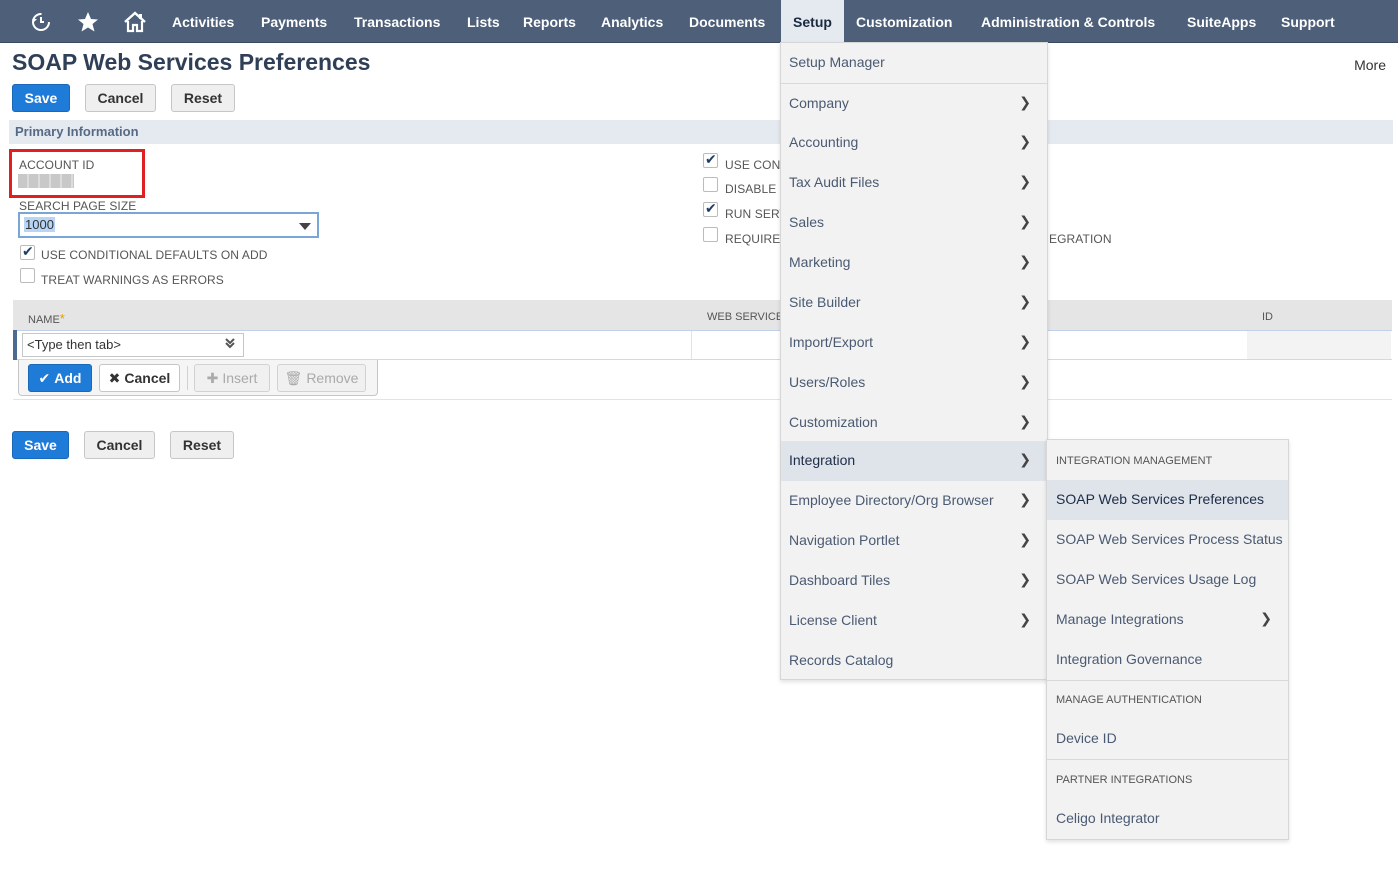  I want to click on submenu-item-soap-preferences: SOAP Web Services Preferences, so click(1167, 500).